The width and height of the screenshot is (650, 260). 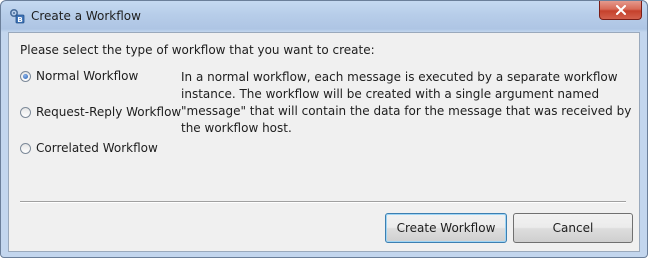 What do you see at coordinates (573, 228) in the screenshot?
I see `cancel-button: Cancel` at bounding box center [573, 228].